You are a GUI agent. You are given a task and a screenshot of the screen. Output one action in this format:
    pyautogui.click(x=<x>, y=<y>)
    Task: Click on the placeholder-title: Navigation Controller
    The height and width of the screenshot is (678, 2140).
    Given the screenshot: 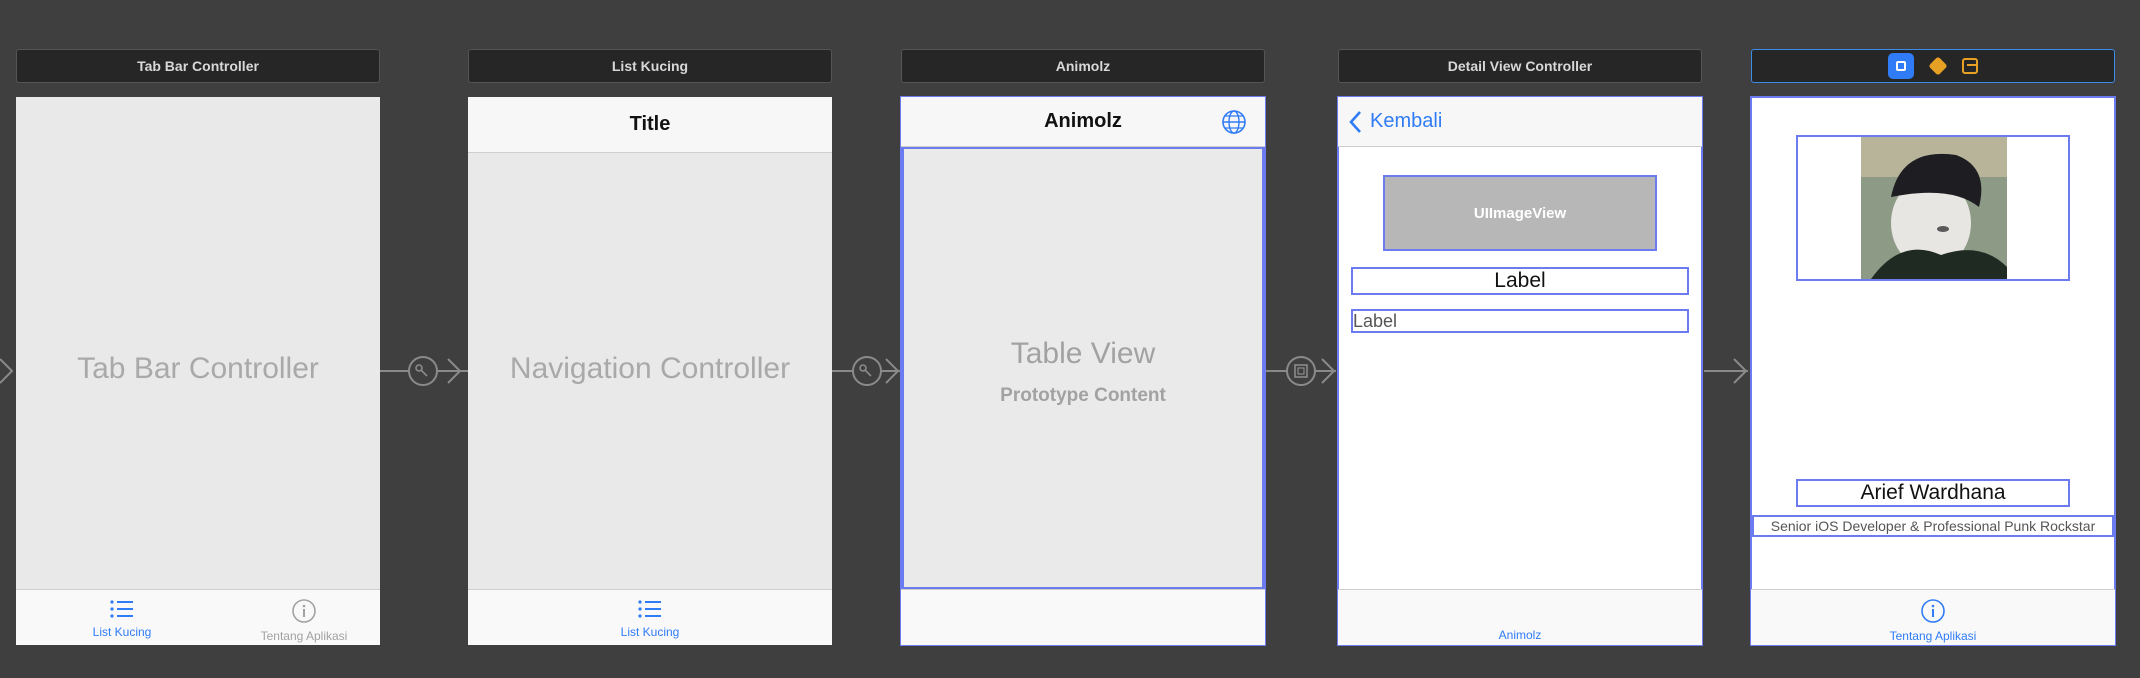 What is the action you would take?
    pyautogui.click(x=650, y=368)
    